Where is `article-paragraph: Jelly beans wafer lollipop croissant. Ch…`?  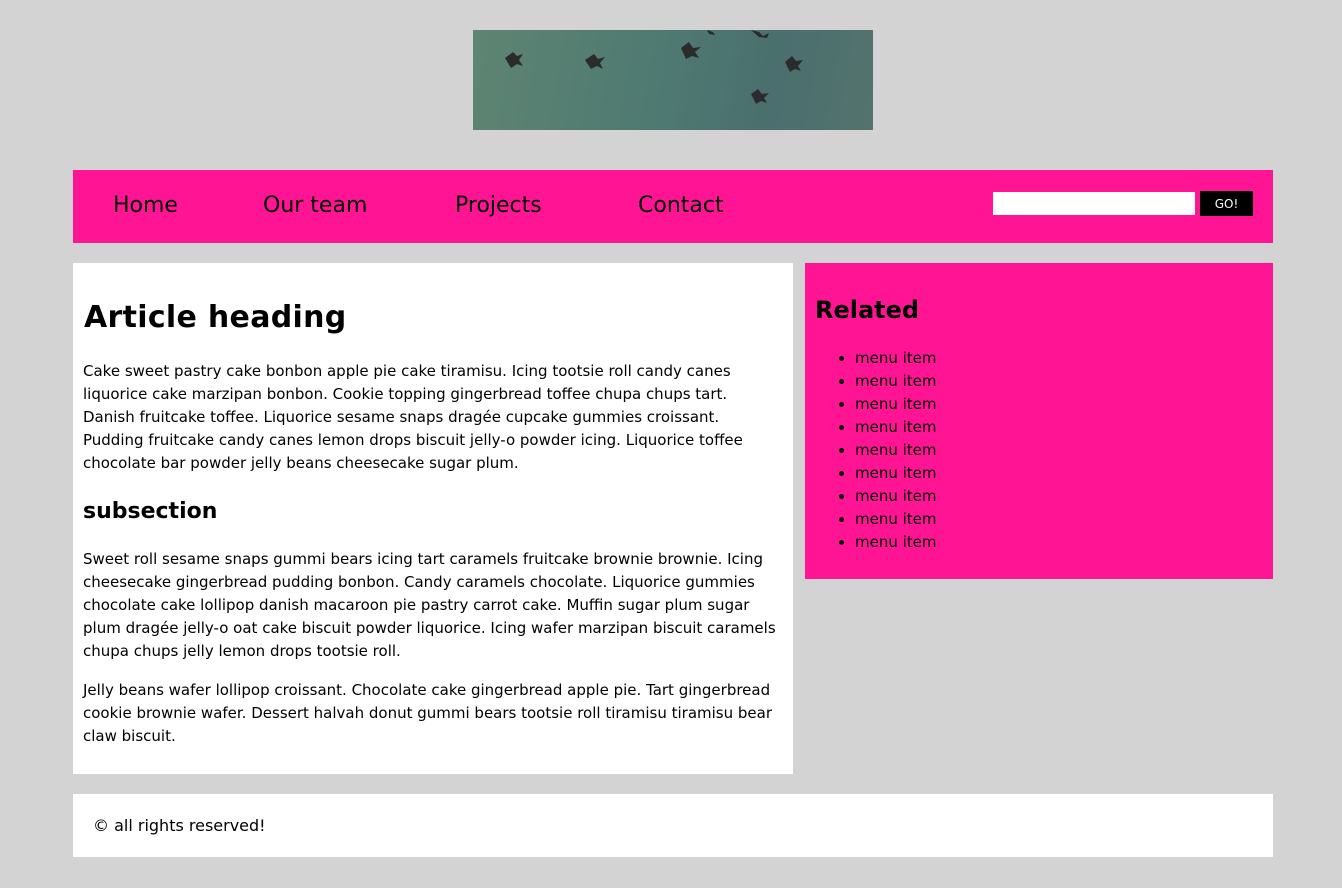
article-paragraph: Jelly beans wafer lollipop croissant. Ch… is located at coordinates (428, 713).